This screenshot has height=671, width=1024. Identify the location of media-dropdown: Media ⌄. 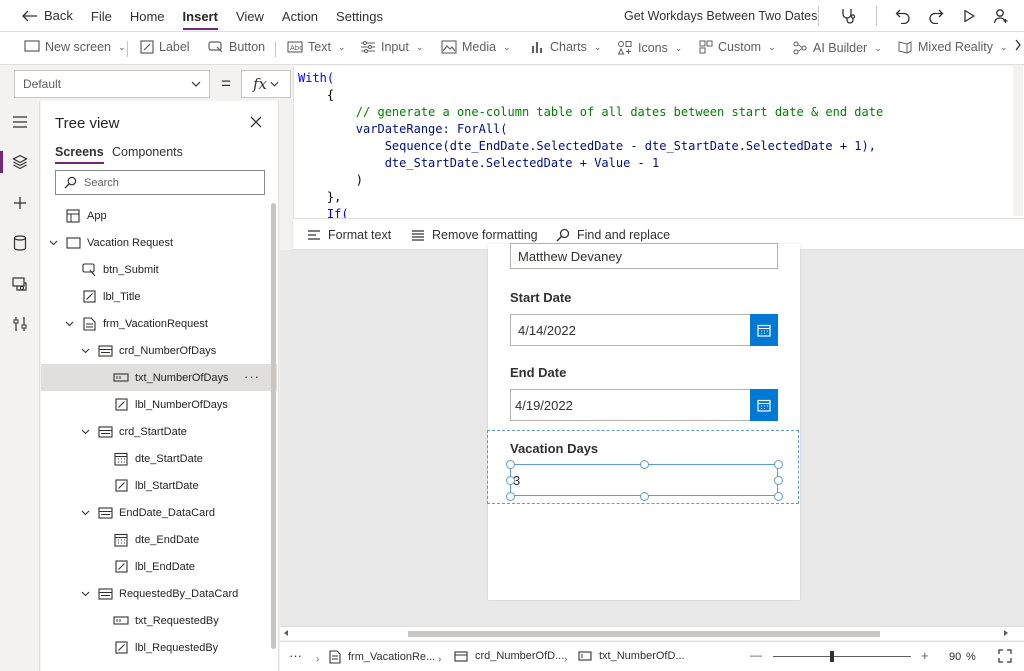
(476, 47).